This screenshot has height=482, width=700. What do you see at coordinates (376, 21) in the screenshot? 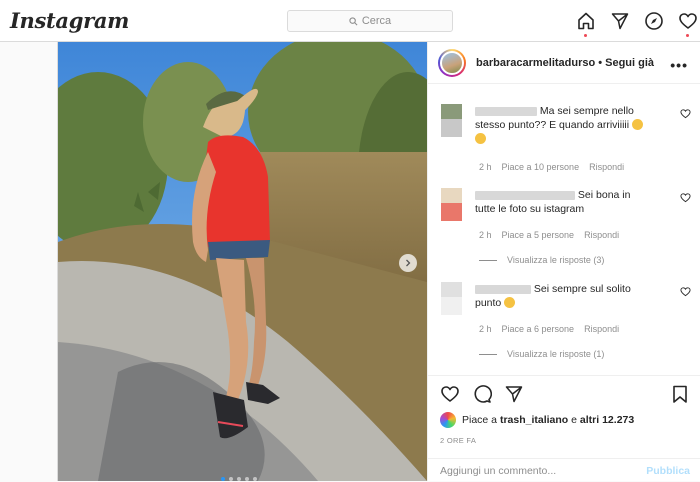
I see `search-placeholder: Cerca` at bounding box center [376, 21].